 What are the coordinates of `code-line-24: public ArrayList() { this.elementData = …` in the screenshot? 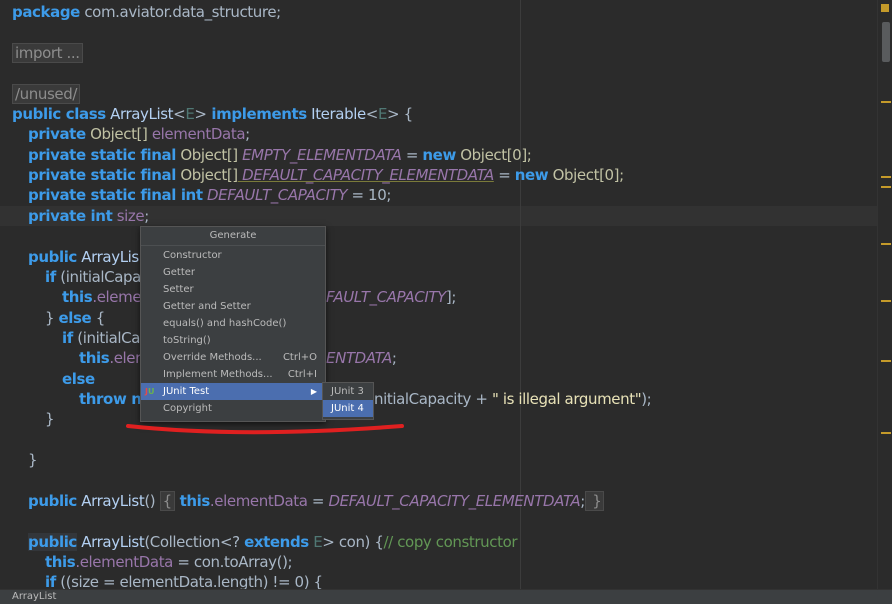 It's located at (316, 501).